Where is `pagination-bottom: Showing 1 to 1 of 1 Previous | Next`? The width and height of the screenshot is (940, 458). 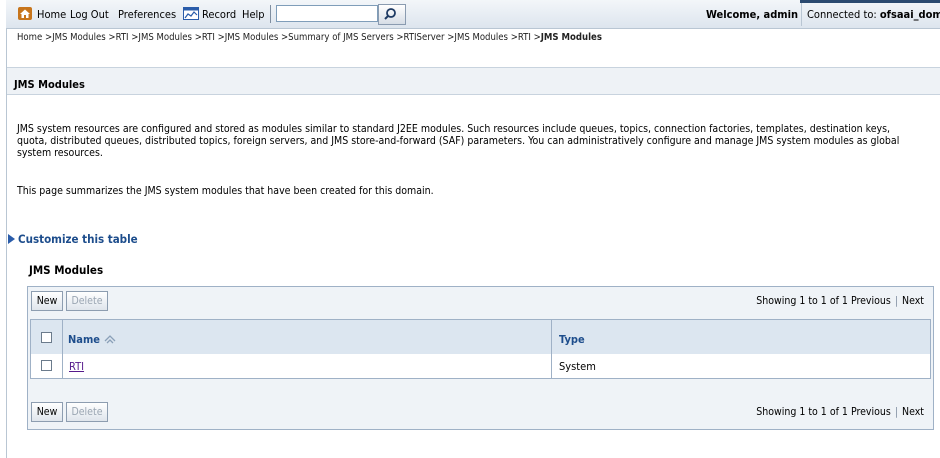 pagination-bottom: Showing 1 to 1 of 1 Previous | Next is located at coordinates (840, 412).